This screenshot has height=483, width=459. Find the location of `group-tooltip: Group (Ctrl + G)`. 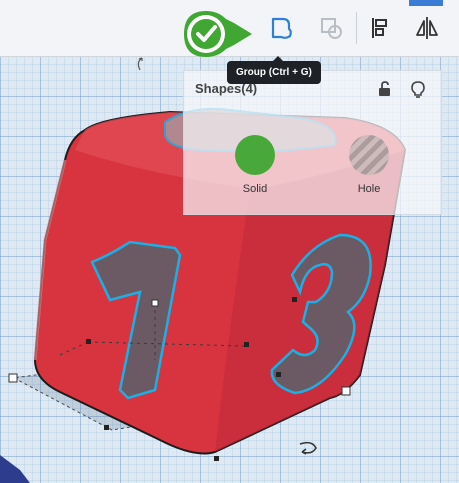

group-tooltip: Group (Ctrl + G) is located at coordinates (274, 70).